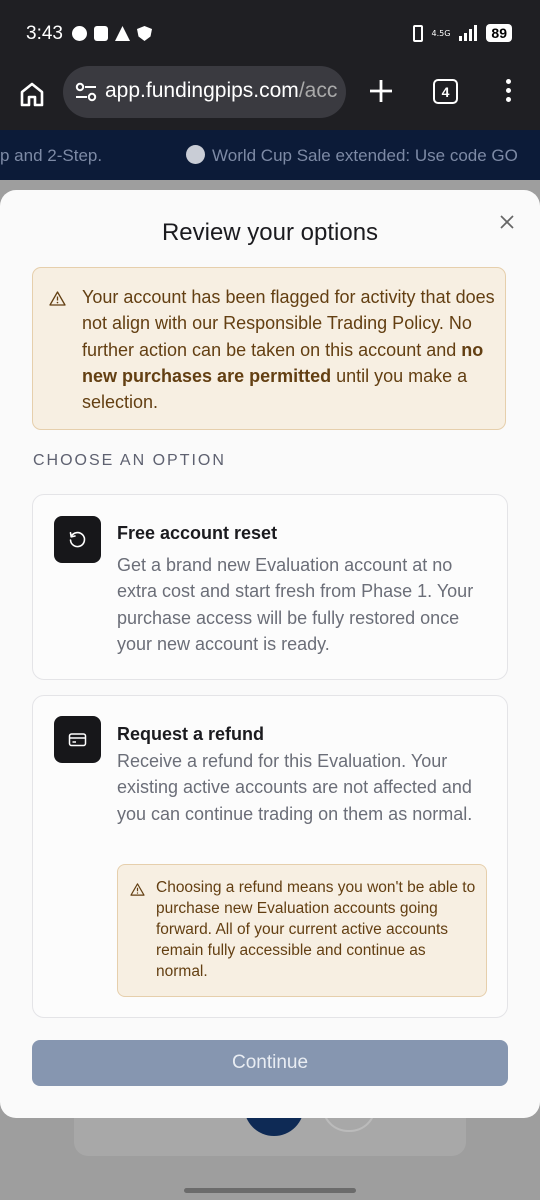 The width and height of the screenshot is (540, 1200). I want to click on tab-switcher-button: 4, so click(445, 91).